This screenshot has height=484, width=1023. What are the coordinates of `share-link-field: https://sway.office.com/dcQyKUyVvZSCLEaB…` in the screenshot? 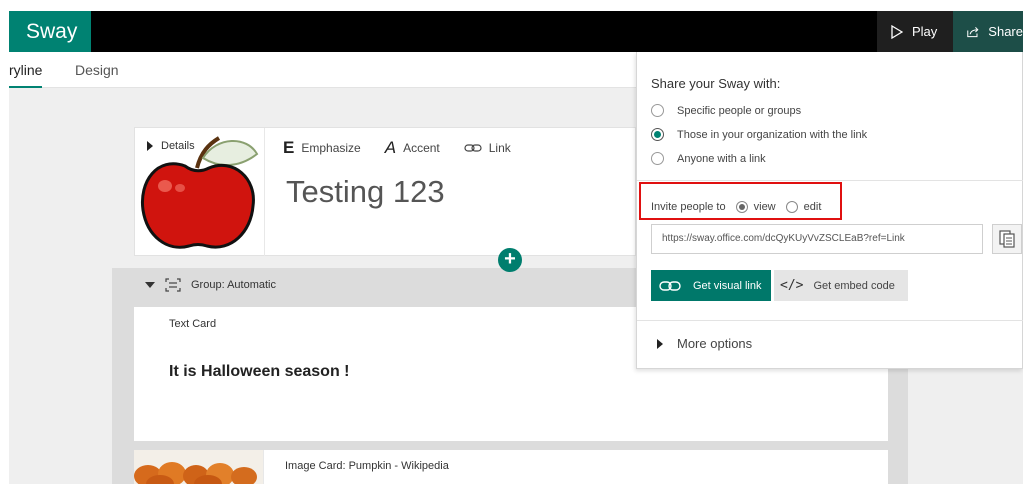 It's located at (817, 239).